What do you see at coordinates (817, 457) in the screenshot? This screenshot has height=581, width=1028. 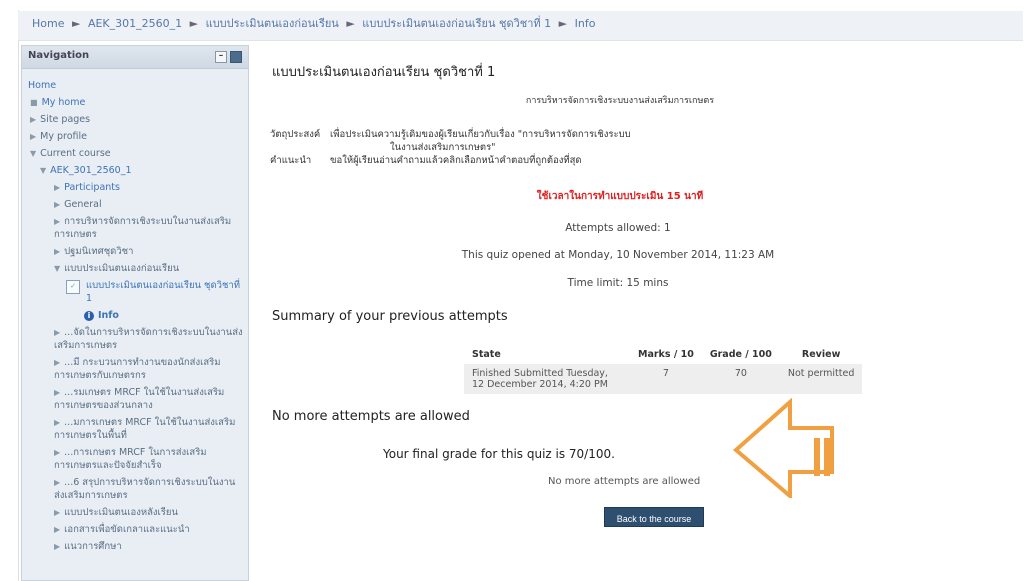 I see `arrow-stripe` at bounding box center [817, 457].